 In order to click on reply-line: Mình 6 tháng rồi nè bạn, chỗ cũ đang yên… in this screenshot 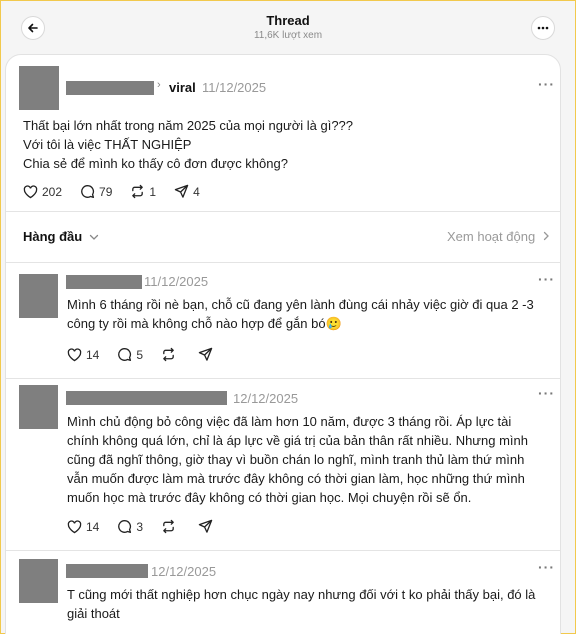, I will do `click(300, 304)`.